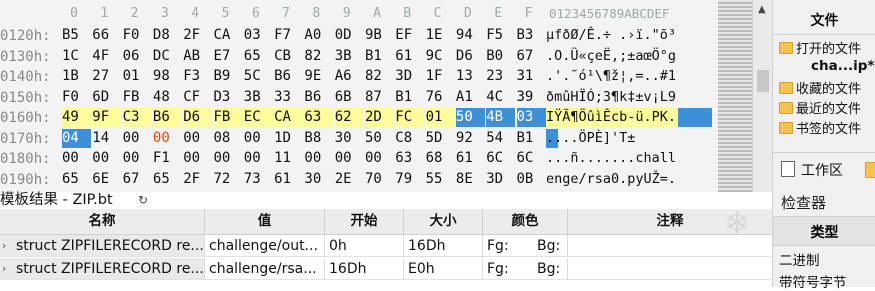  I want to click on hex-byte-cell: 08, so click(228, 138).